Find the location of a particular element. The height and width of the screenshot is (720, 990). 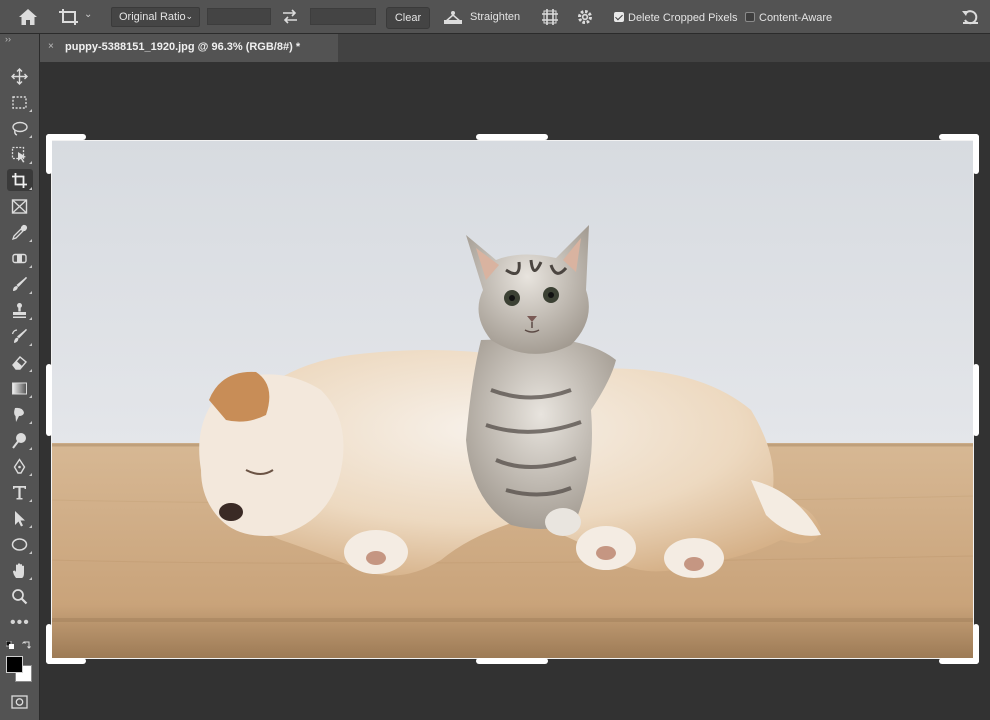

eraser-icon is located at coordinates (19, 363).